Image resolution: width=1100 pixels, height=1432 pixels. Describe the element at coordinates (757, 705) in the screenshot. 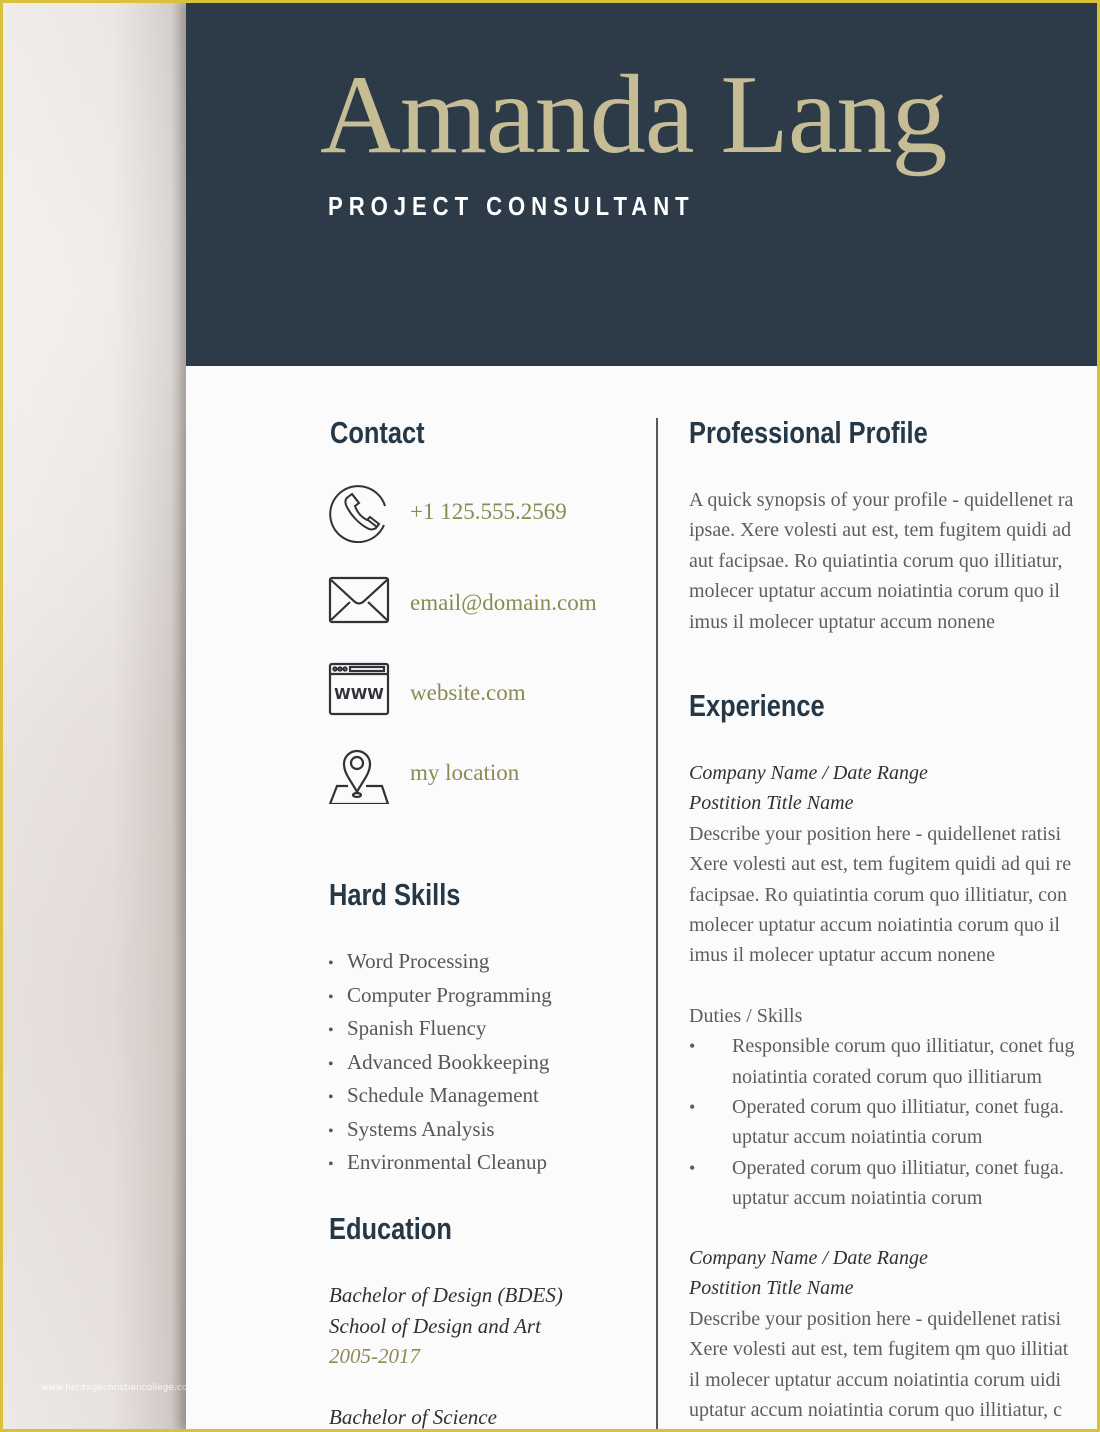

I see `experience-heading: Experience` at that location.